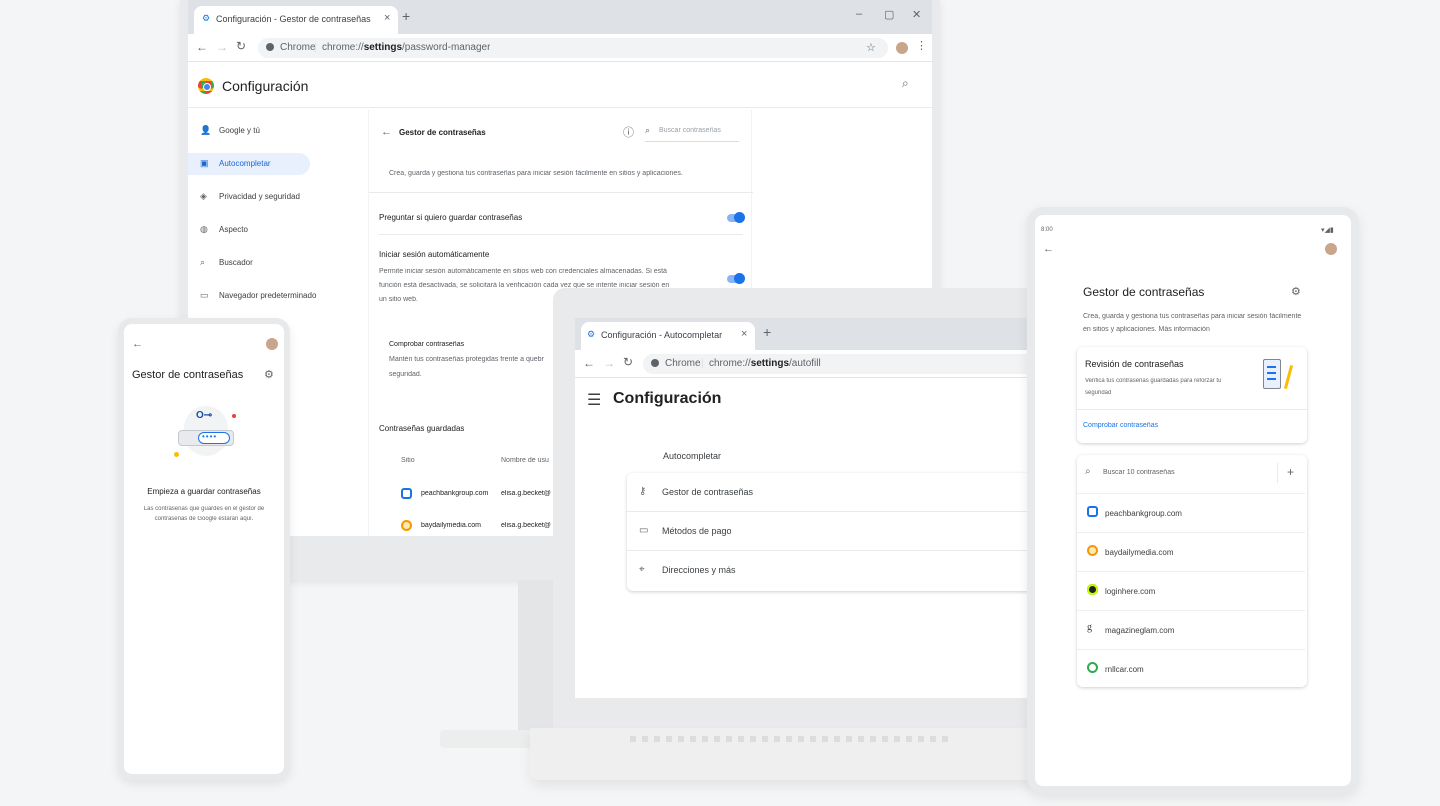 Image resolution: width=1440 pixels, height=806 pixels. Describe the element at coordinates (249, 263) in the screenshot. I see `sidebar-item-search-engine: ⌕ Buscador` at that location.